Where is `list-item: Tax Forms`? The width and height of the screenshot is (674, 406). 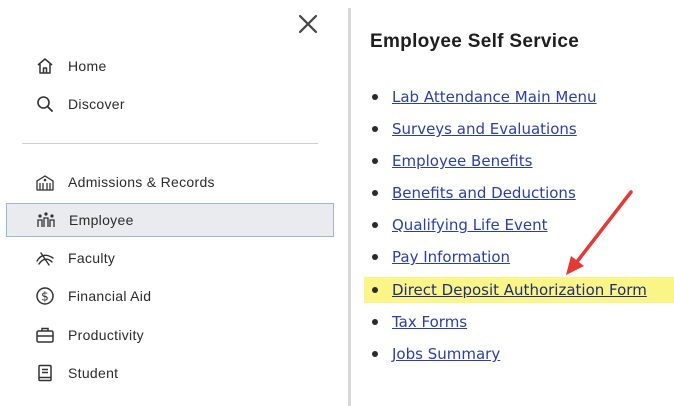
list-item: Tax Forms is located at coordinates (416, 322).